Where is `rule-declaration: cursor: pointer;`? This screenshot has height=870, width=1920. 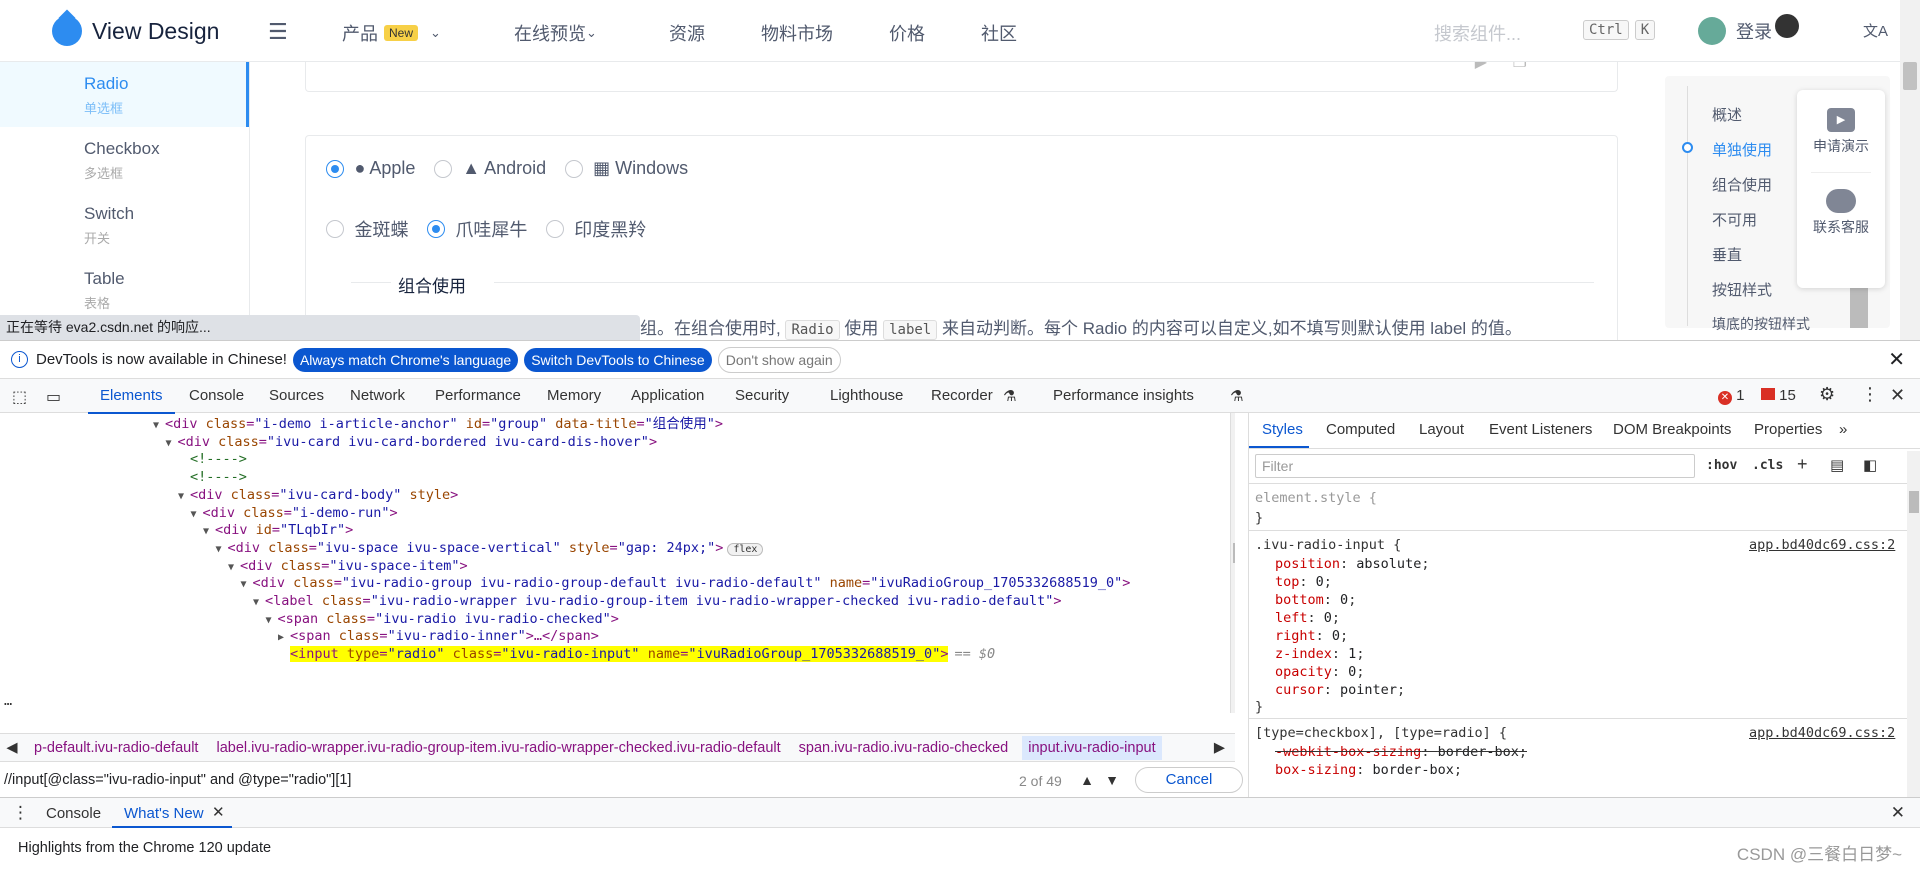
rule-declaration: cursor: pointer; is located at coordinates (1340, 690).